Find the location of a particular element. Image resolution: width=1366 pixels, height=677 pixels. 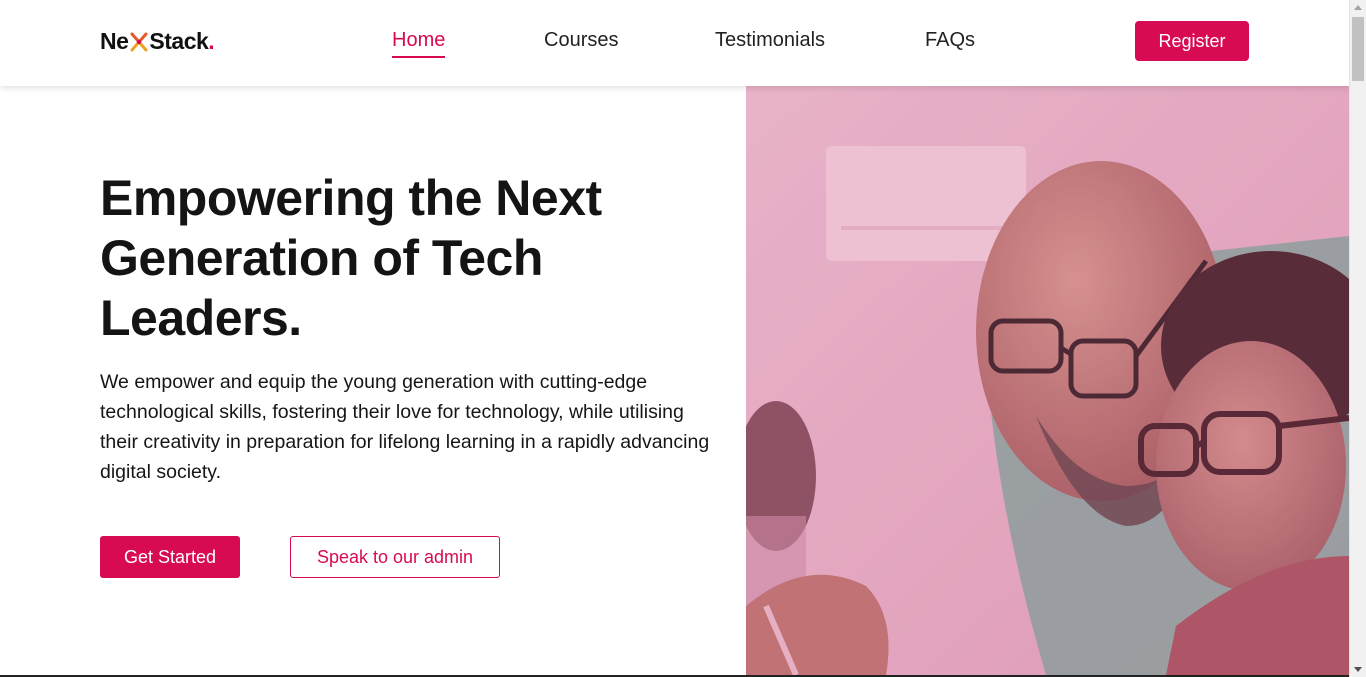

scroll-down-icon is located at coordinates (1358, 669).